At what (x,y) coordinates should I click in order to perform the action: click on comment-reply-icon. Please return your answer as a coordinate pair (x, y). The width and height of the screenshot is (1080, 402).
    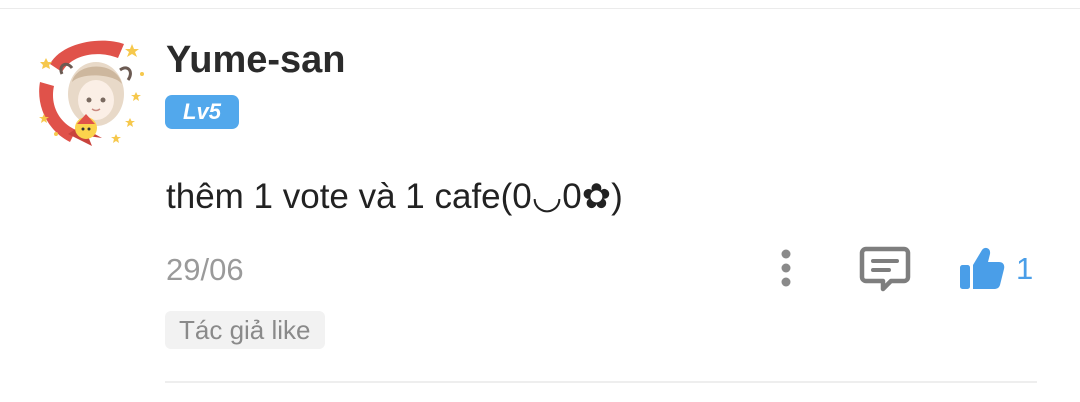
    Looking at the image, I should click on (885, 269).